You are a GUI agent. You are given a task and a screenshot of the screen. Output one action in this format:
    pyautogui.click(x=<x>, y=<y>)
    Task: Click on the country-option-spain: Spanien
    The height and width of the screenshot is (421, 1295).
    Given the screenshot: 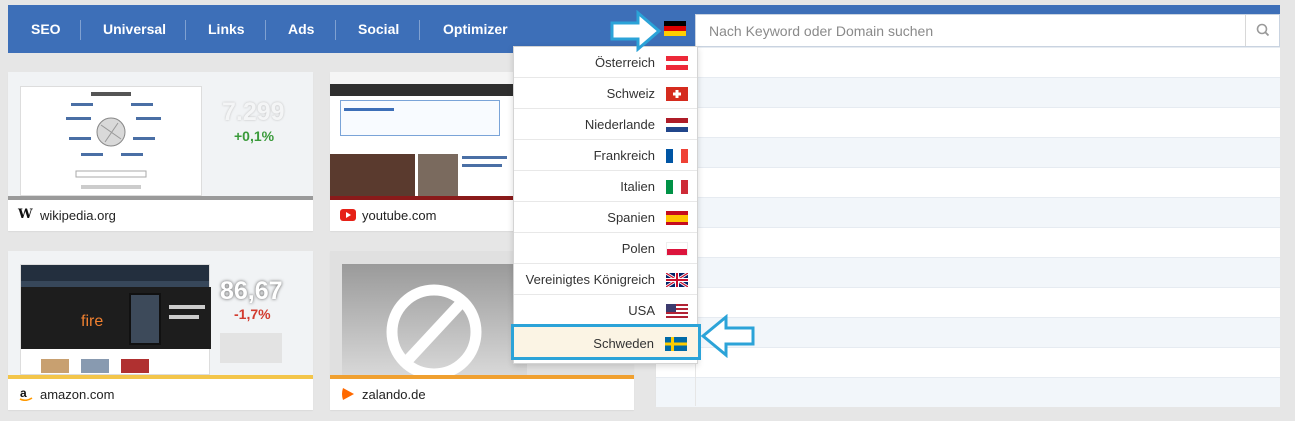 What is the action you would take?
    pyautogui.click(x=605, y=217)
    